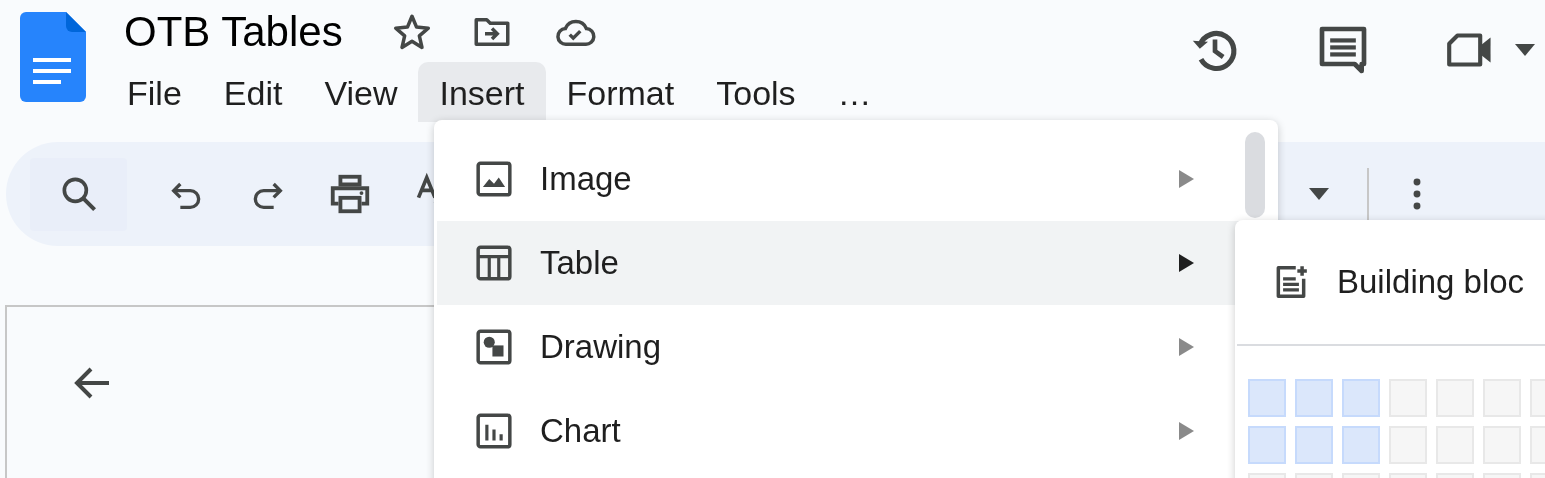 The image size is (1545, 478). Describe the element at coordinates (856, 179) in the screenshot. I see `menu-item: Image` at that location.